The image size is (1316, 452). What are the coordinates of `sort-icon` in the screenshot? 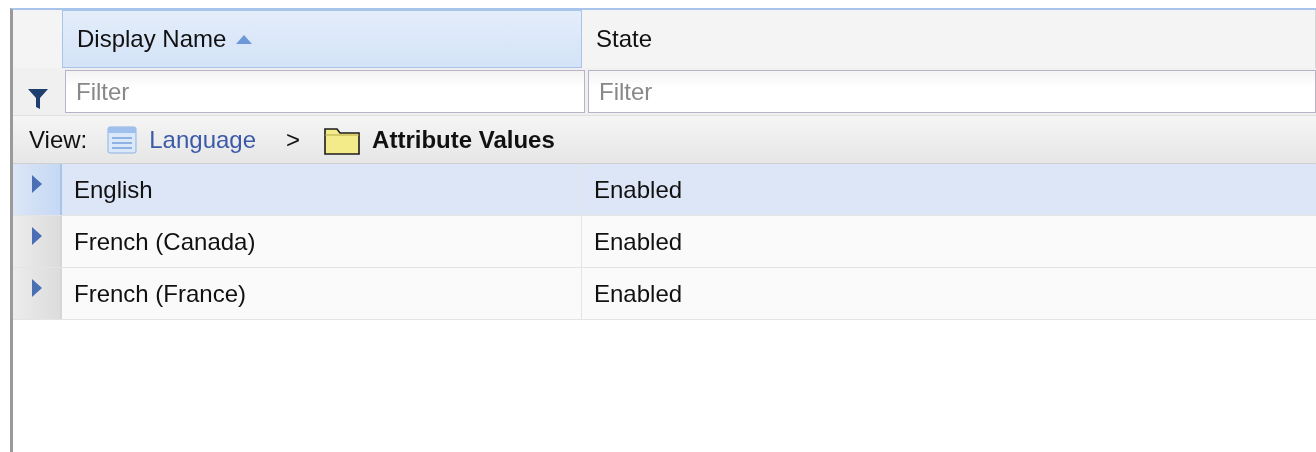 It's located at (244, 39).